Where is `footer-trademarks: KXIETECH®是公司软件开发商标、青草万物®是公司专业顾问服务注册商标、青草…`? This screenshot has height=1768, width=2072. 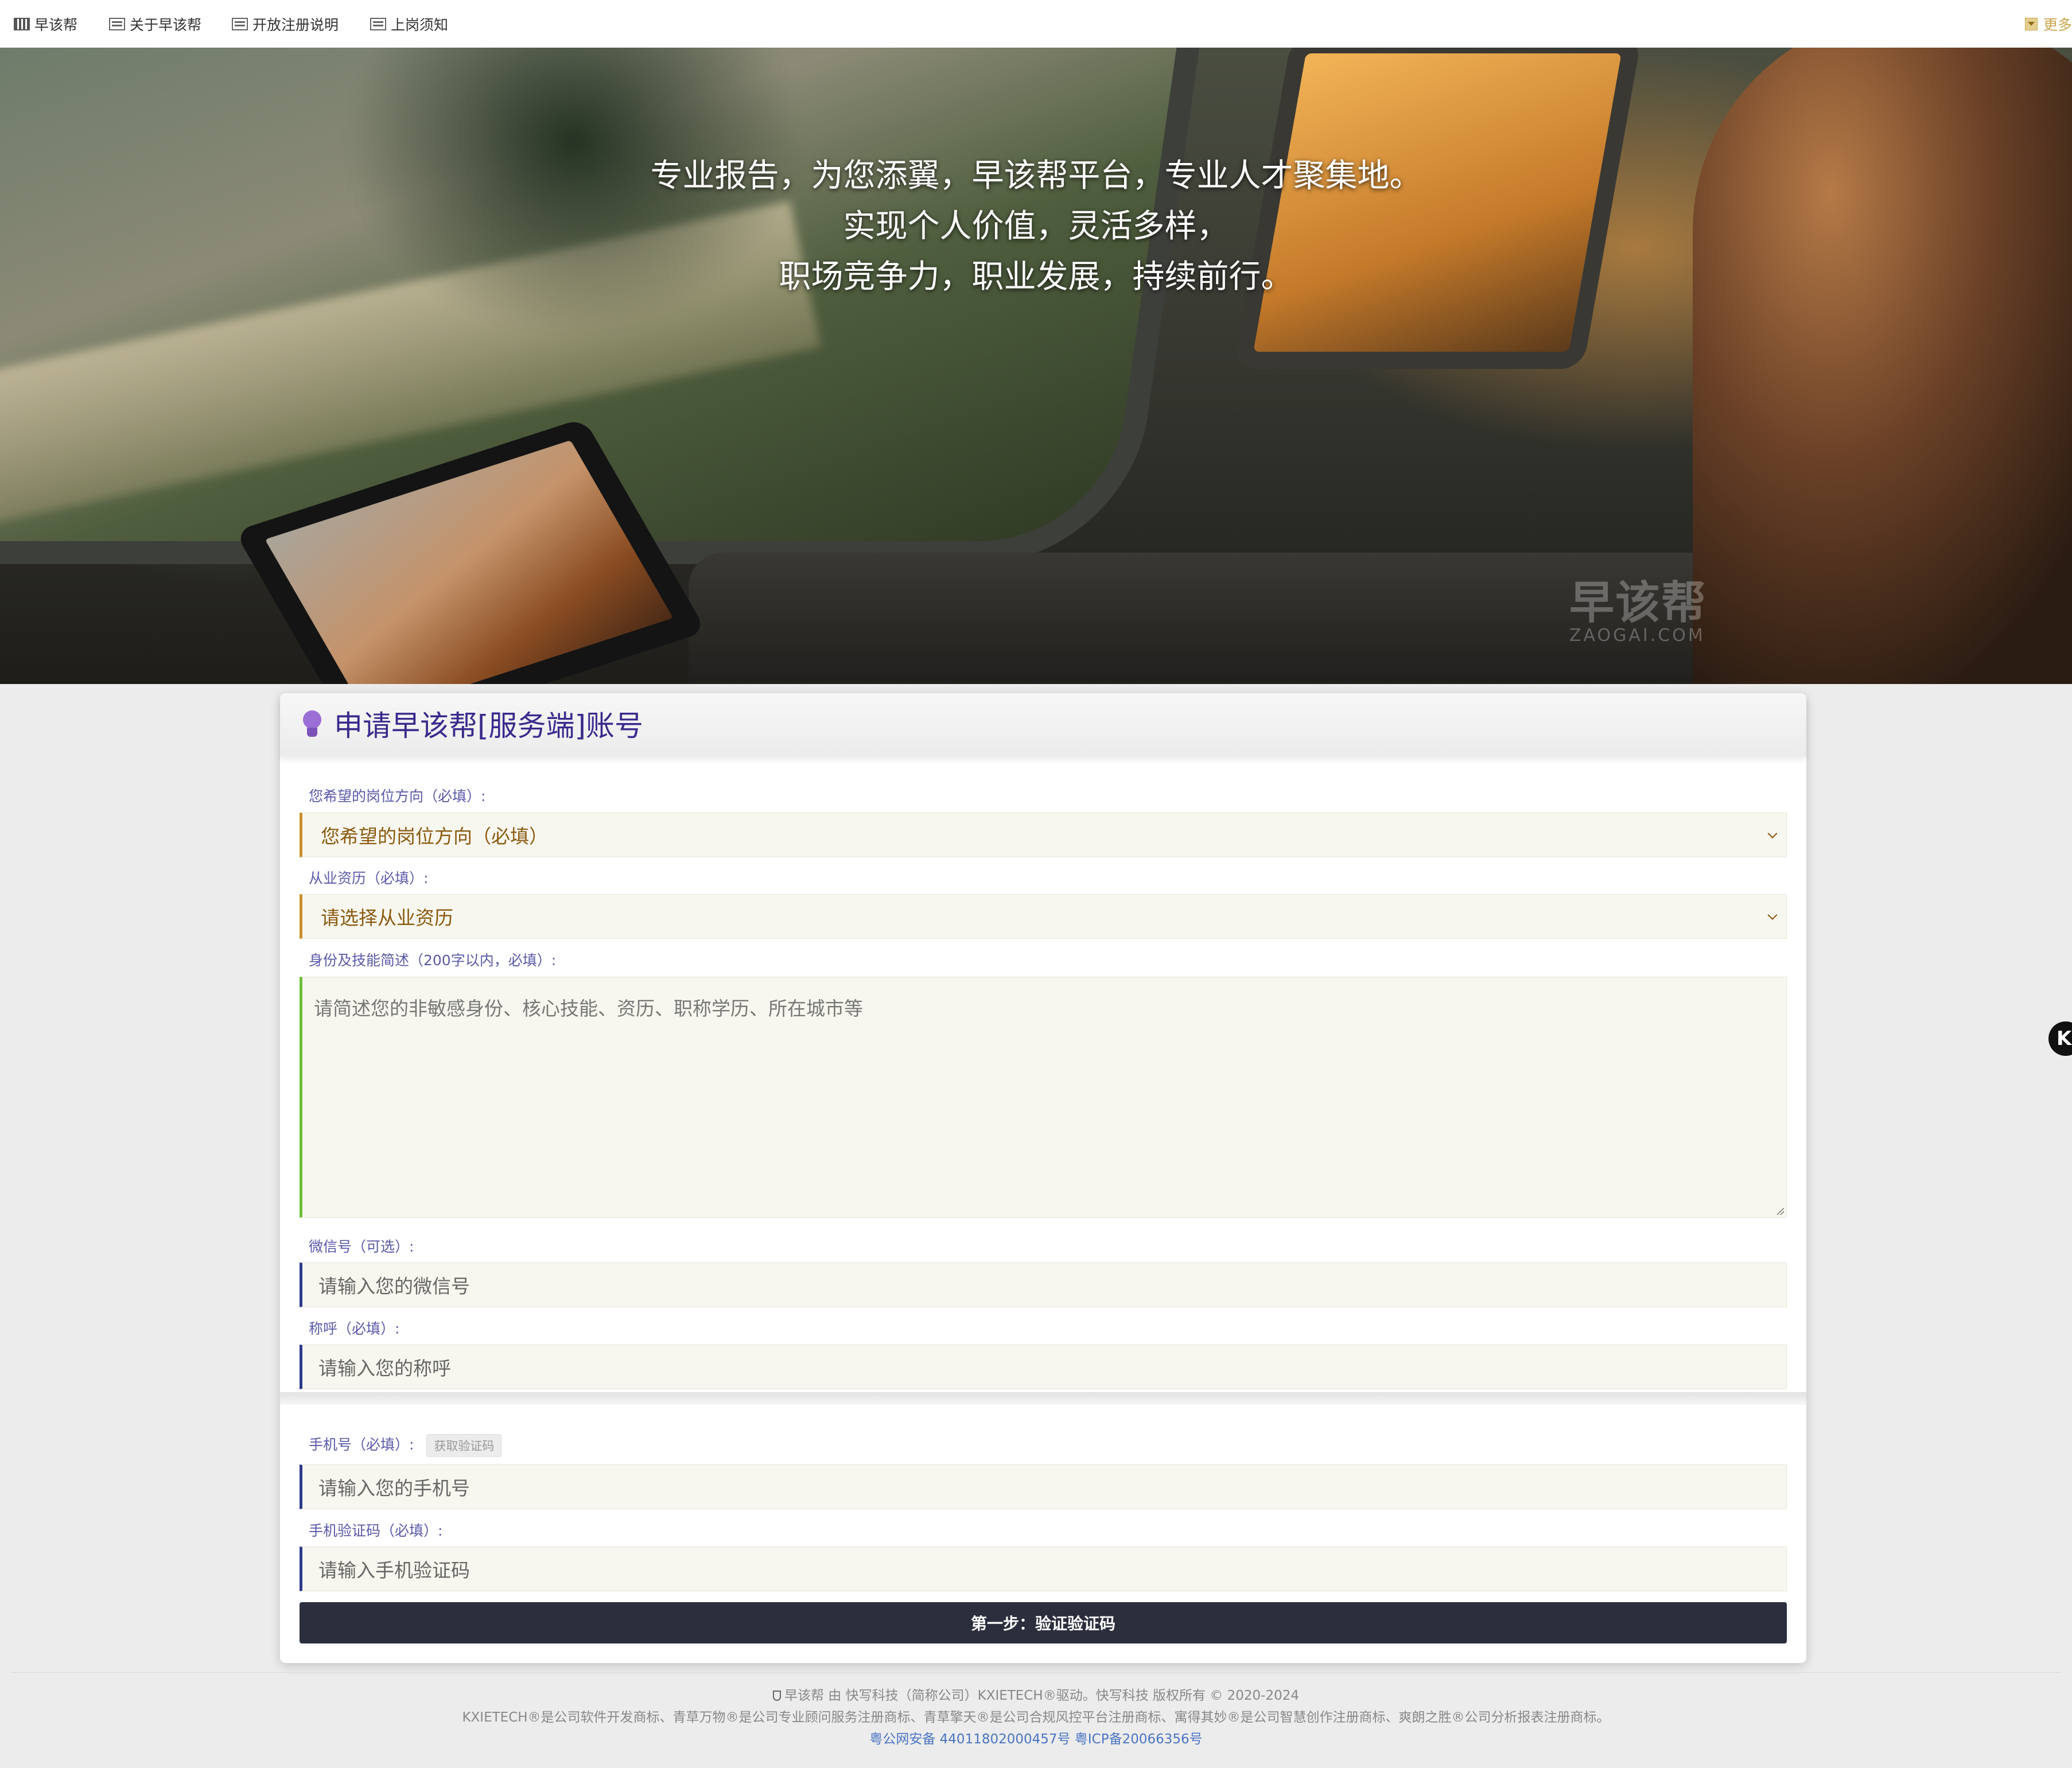 footer-trademarks: KXIETECH®是公司软件开发商标、青草万物®是公司专业顾问服务注册商标、青草… is located at coordinates (1036, 1717).